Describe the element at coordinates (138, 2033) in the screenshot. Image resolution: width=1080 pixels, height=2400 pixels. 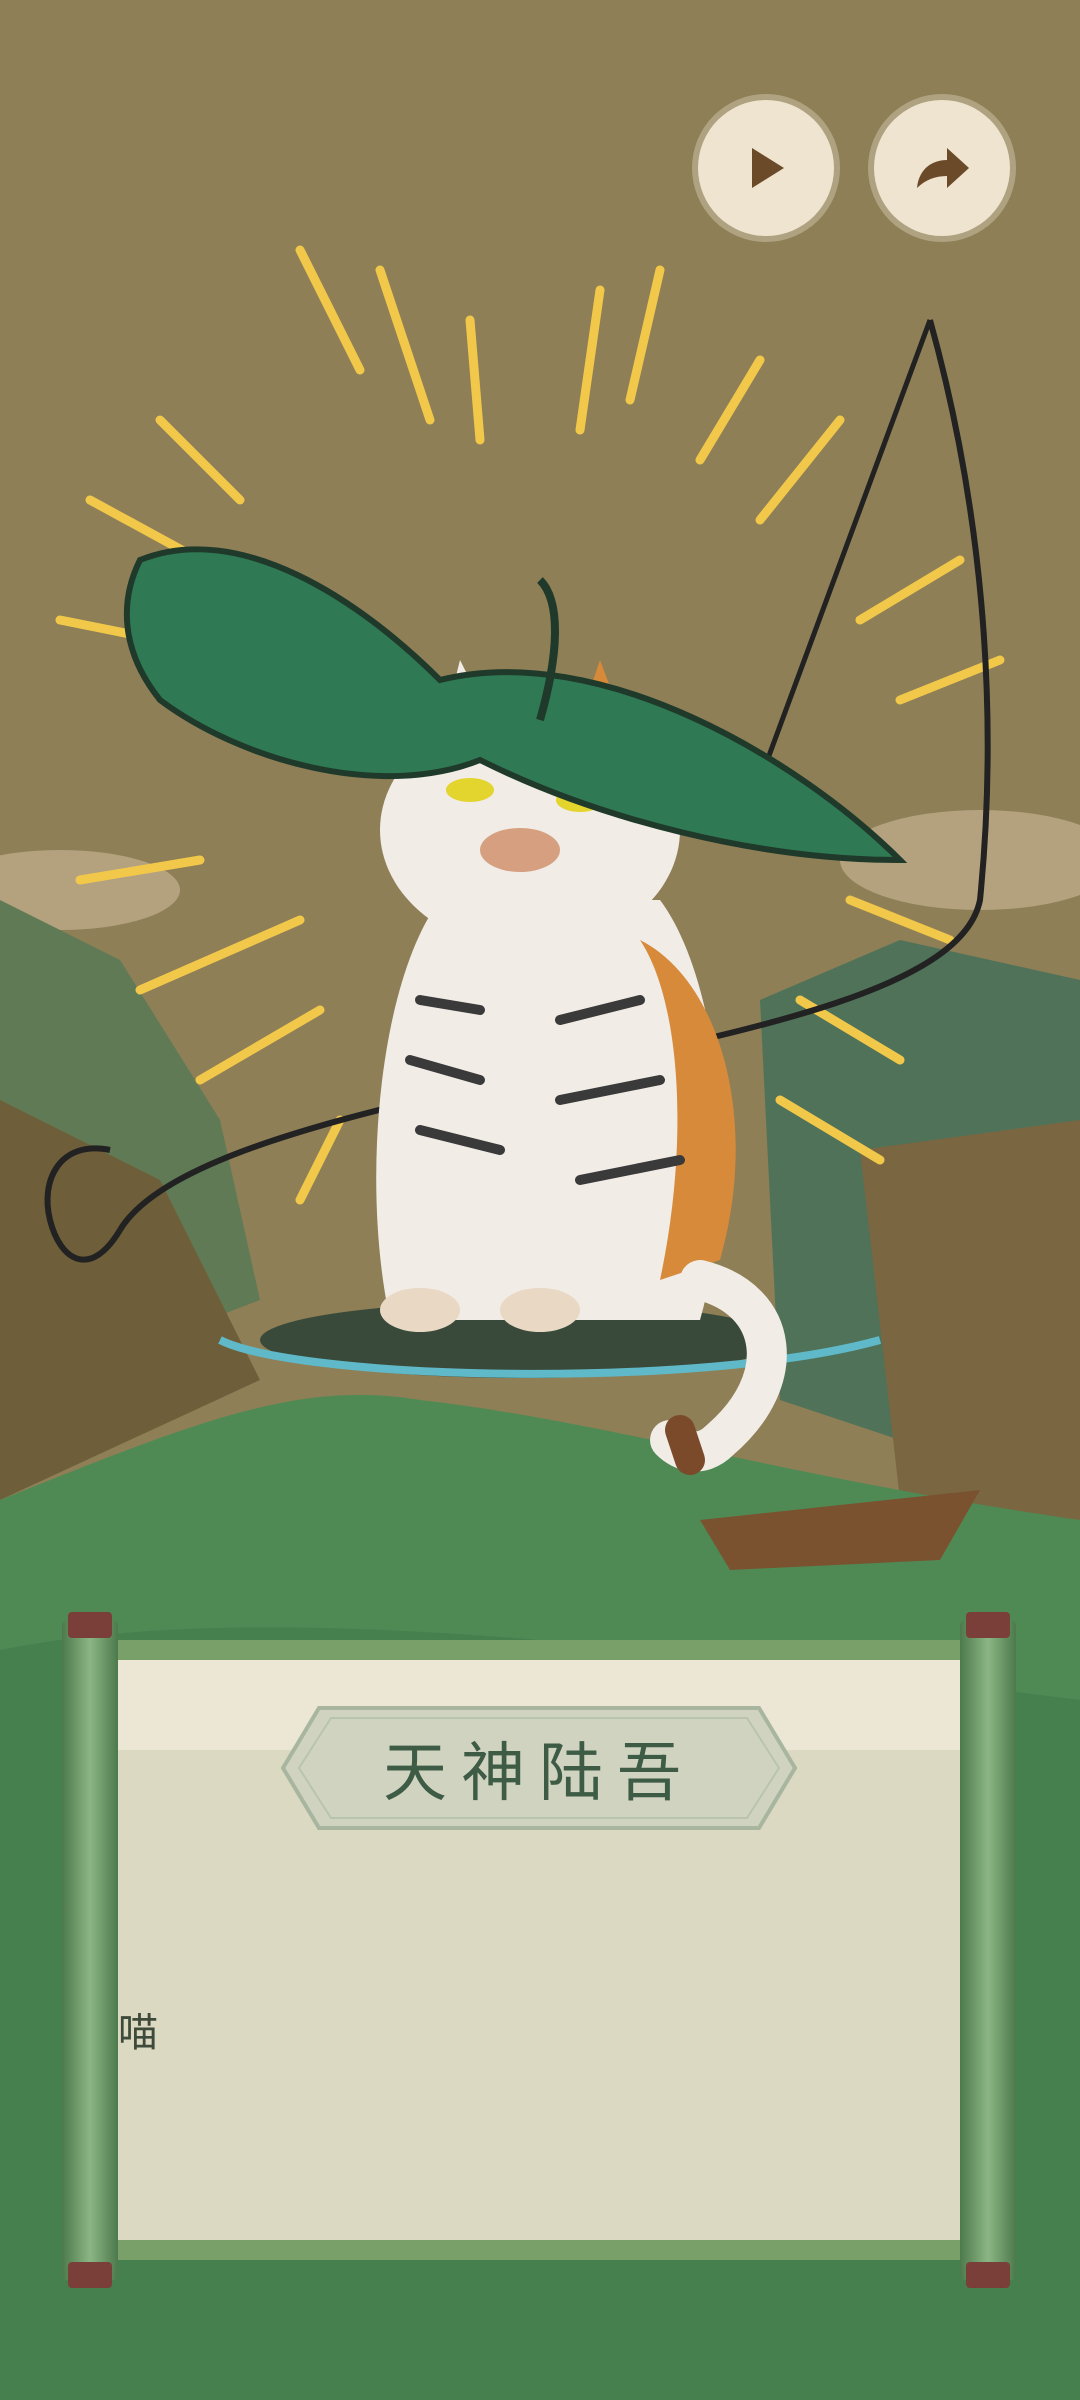
I see `dialog-text: 喵` at that location.